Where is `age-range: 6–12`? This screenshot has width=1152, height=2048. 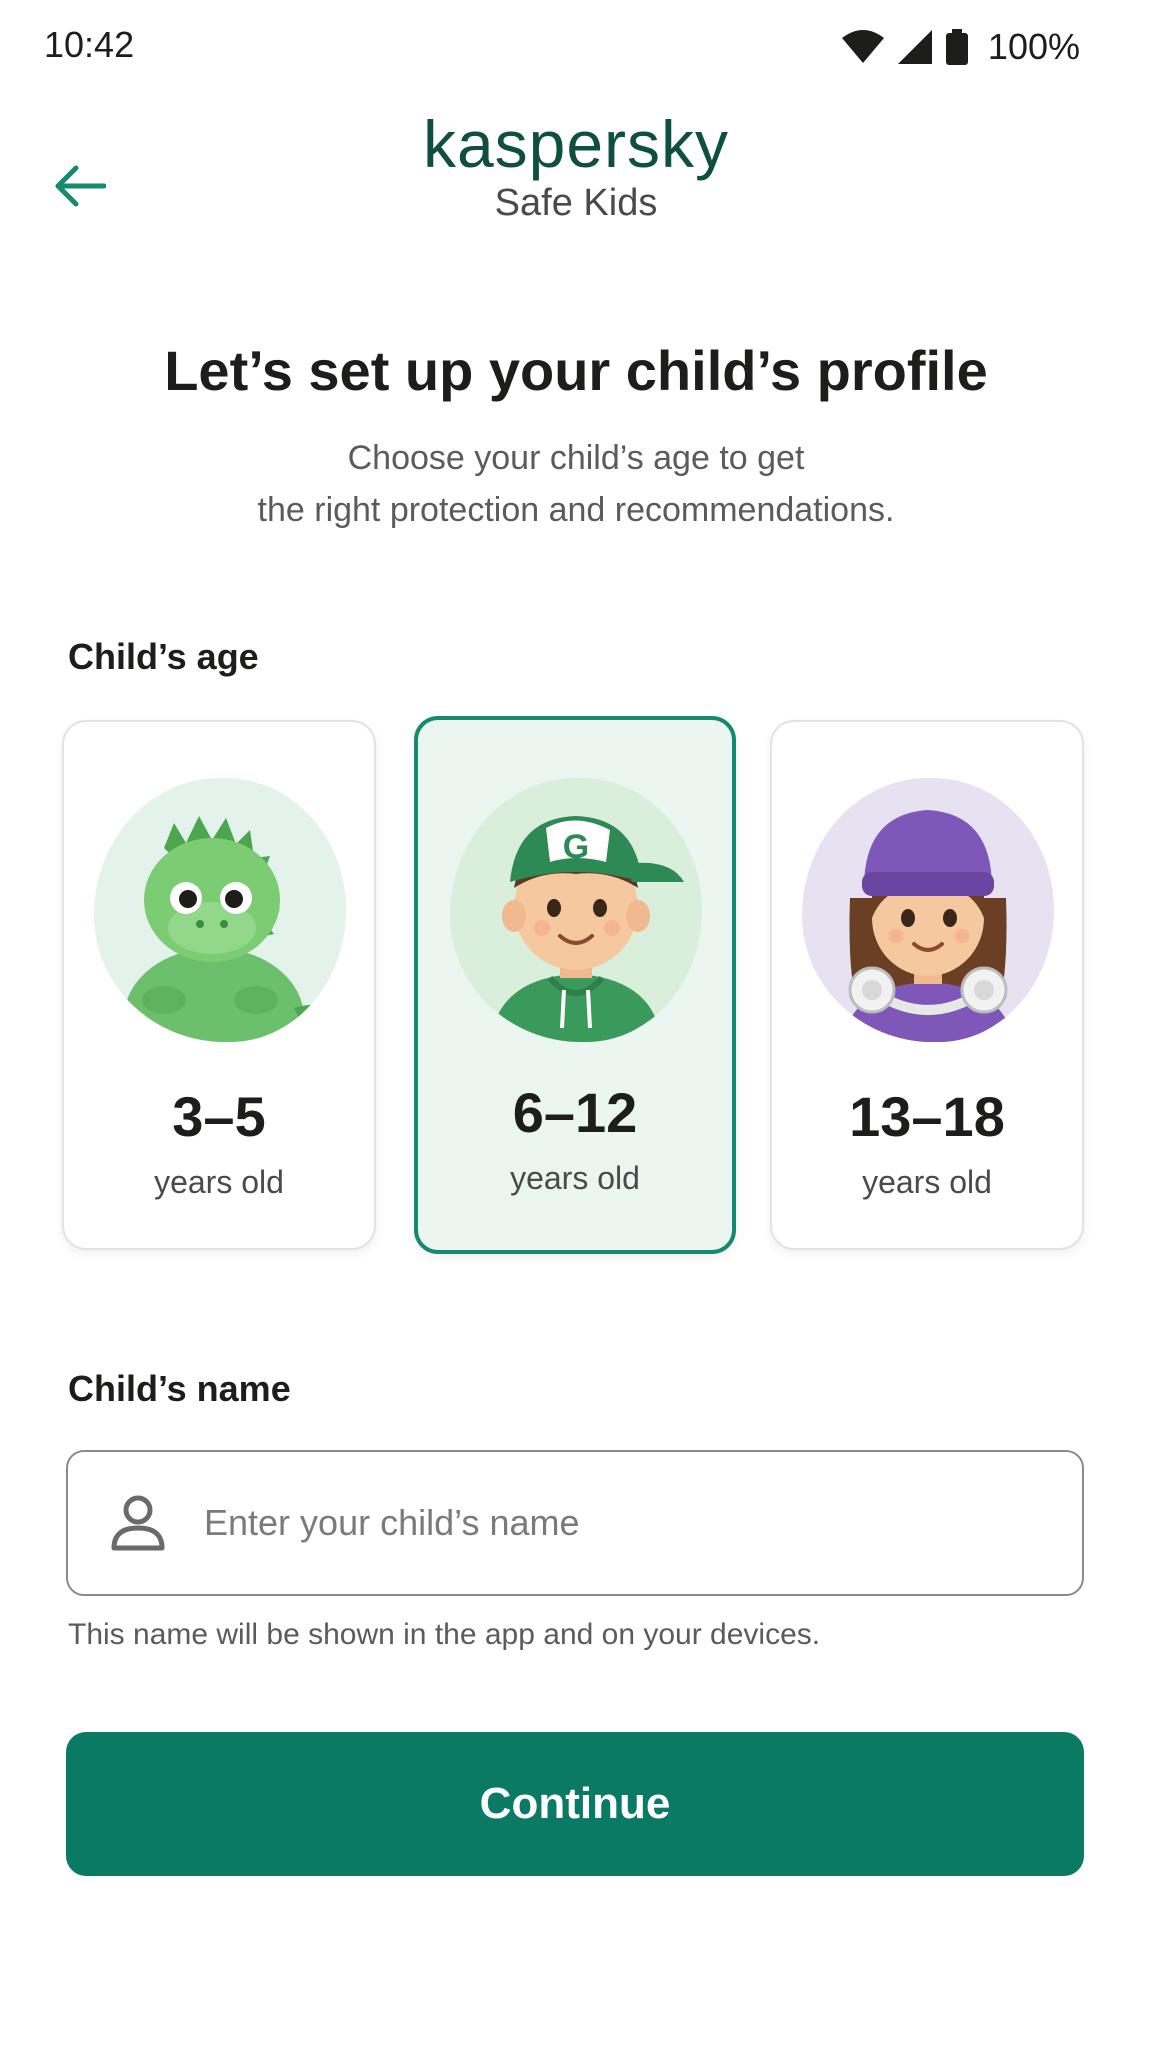
age-range: 6–12 is located at coordinates (575, 1112).